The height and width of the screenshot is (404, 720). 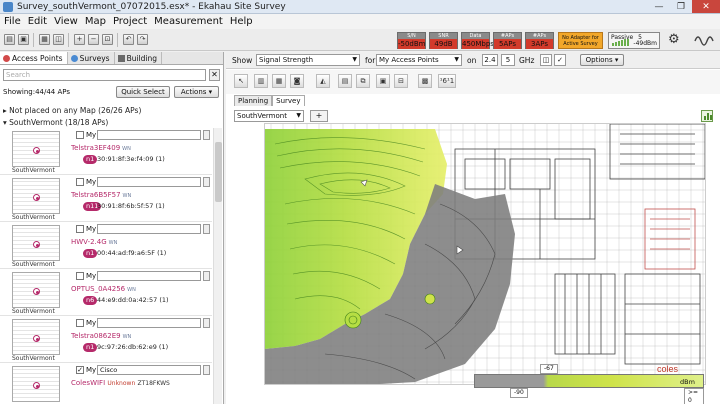 I want to click on ap-phy: WN, so click(x=131, y=290).